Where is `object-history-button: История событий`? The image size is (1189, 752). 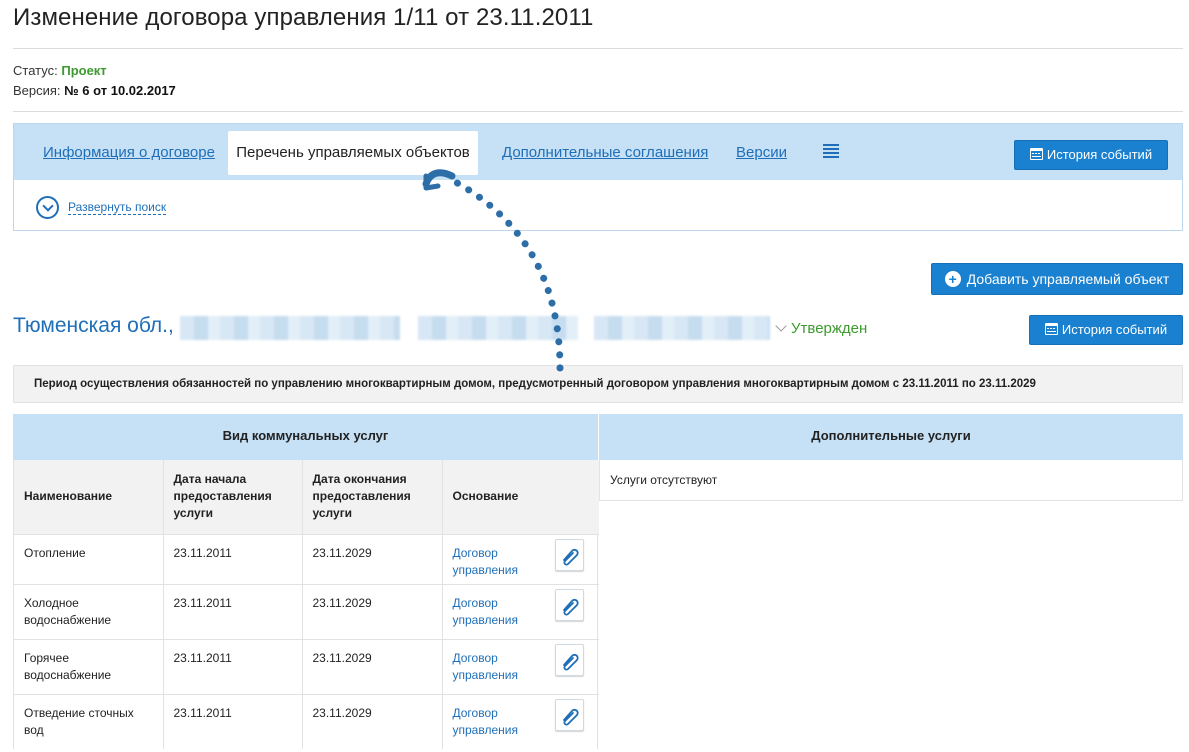 object-history-button: История событий is located at coordinates (1106, 330).